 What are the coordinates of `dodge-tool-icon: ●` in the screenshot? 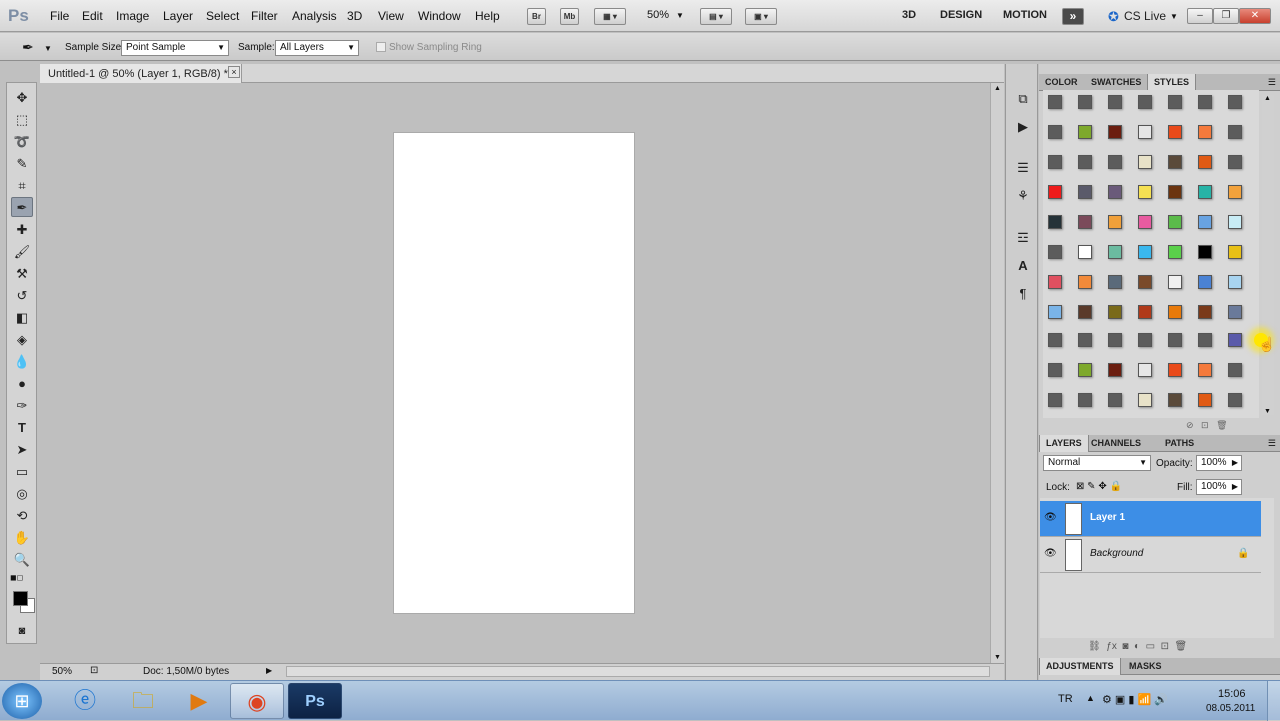 It's located at (22, 384).